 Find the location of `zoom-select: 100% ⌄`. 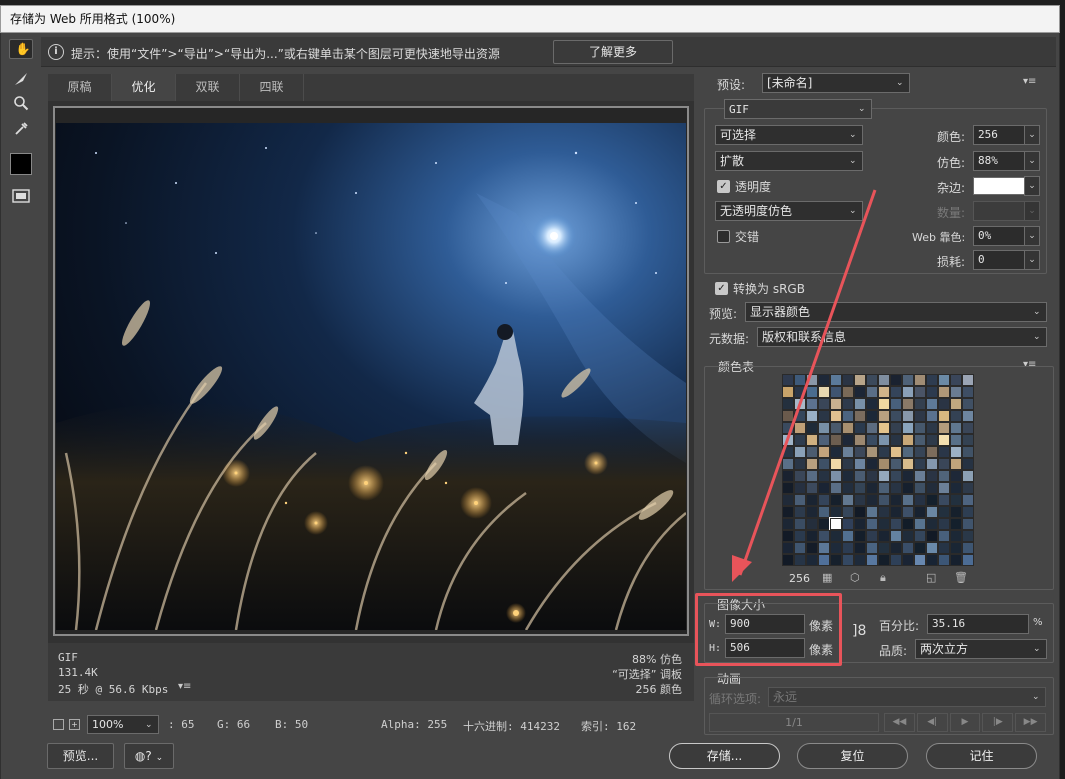

zoom-select: 100% ⌄ is located at coordinates (123, 724).